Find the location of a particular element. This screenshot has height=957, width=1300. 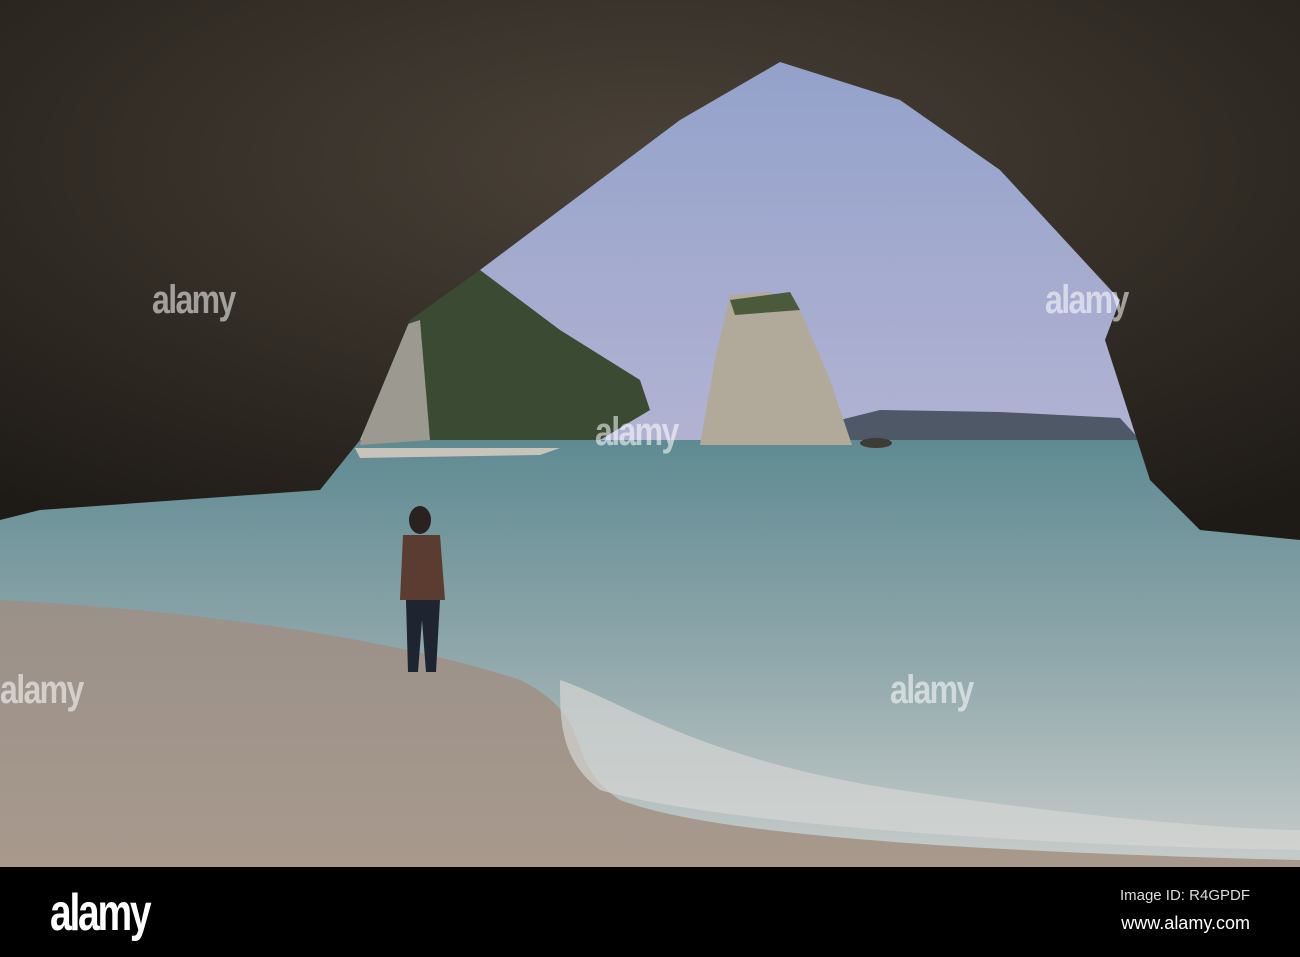

website-link: www.alamy.com is located at coordinates (1185, 923).